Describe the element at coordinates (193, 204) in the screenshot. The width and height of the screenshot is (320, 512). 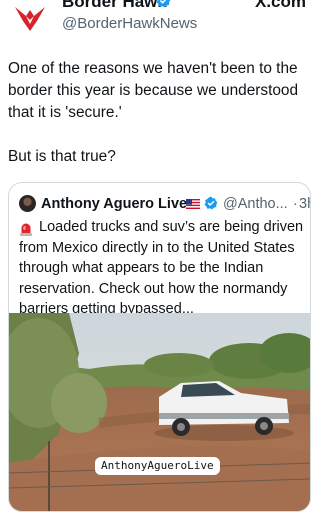
I see `us-flag-icon` at that location.